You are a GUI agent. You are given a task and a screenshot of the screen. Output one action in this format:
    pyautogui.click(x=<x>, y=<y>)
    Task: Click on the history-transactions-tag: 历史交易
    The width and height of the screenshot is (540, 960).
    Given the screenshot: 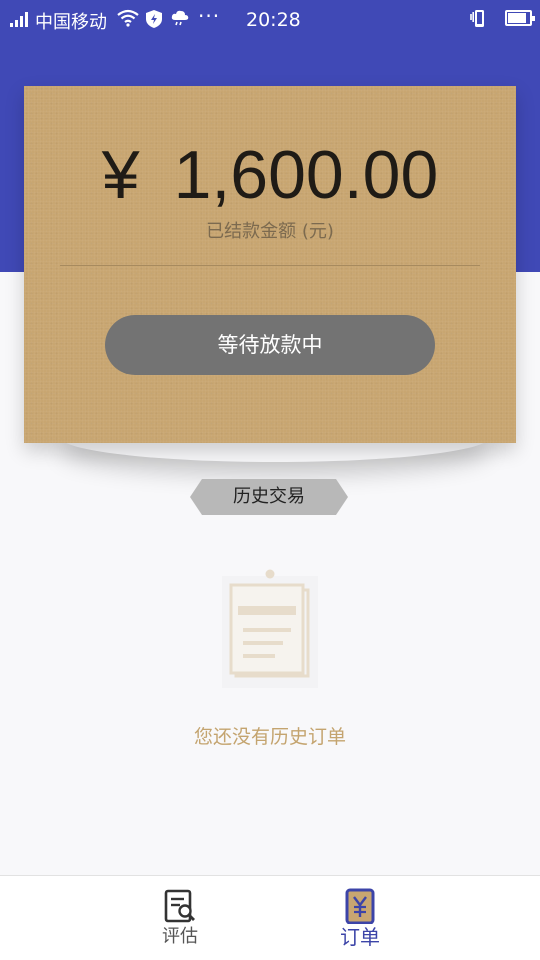 What is the action you would take?
    pyautogui.click(x=269, y=497)
    